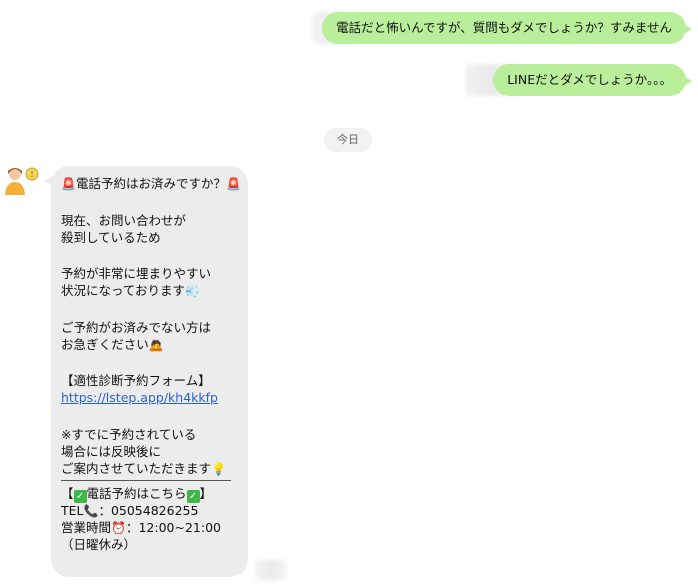 This screenshot has height=584, width=698. What do you see at coordinates (86, 527) in the screenshot?
I see `hours-label: 営業時間` at bounding box center [86, 527].